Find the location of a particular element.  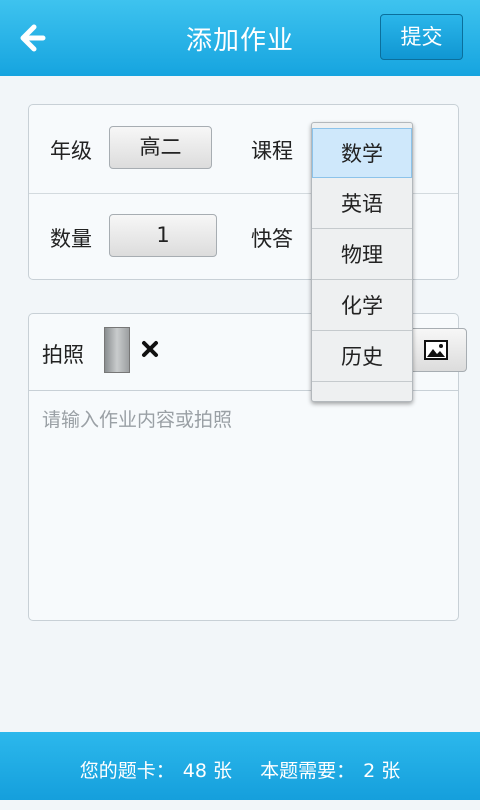

cards-value: 48 张 is located at coordinates (207, 771).